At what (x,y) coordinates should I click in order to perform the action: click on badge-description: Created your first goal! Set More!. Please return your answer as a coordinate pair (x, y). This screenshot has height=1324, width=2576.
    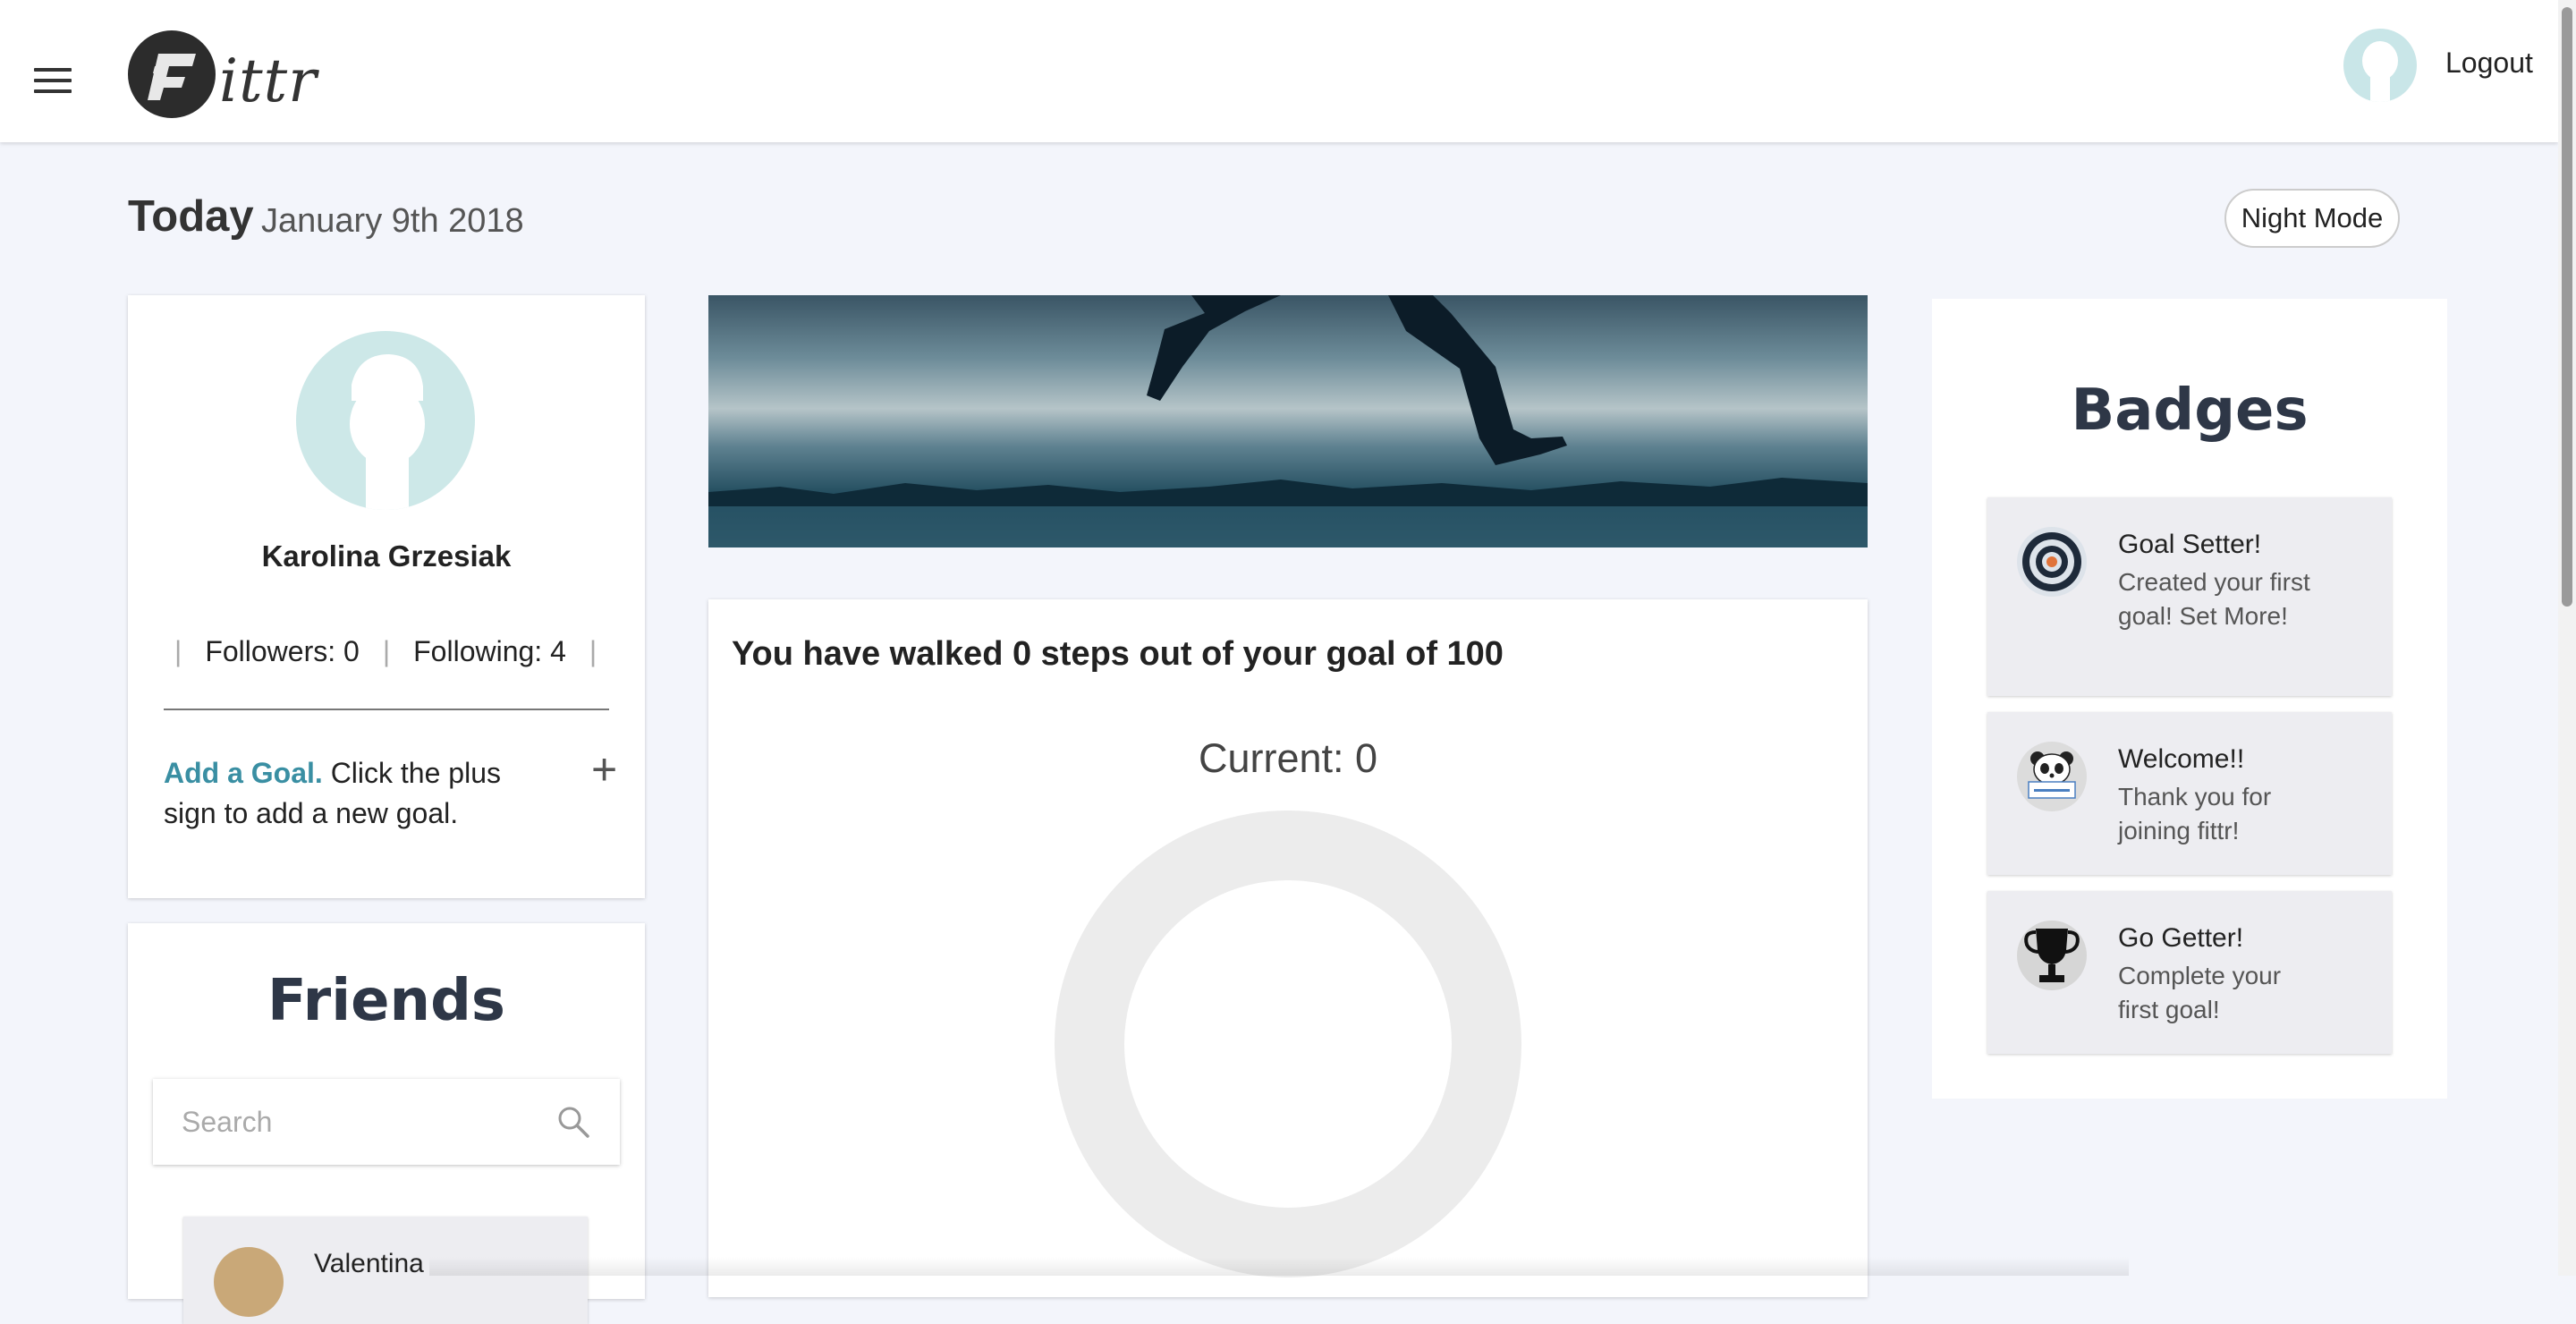
    Looking at the image, I should click on (2214, 599).